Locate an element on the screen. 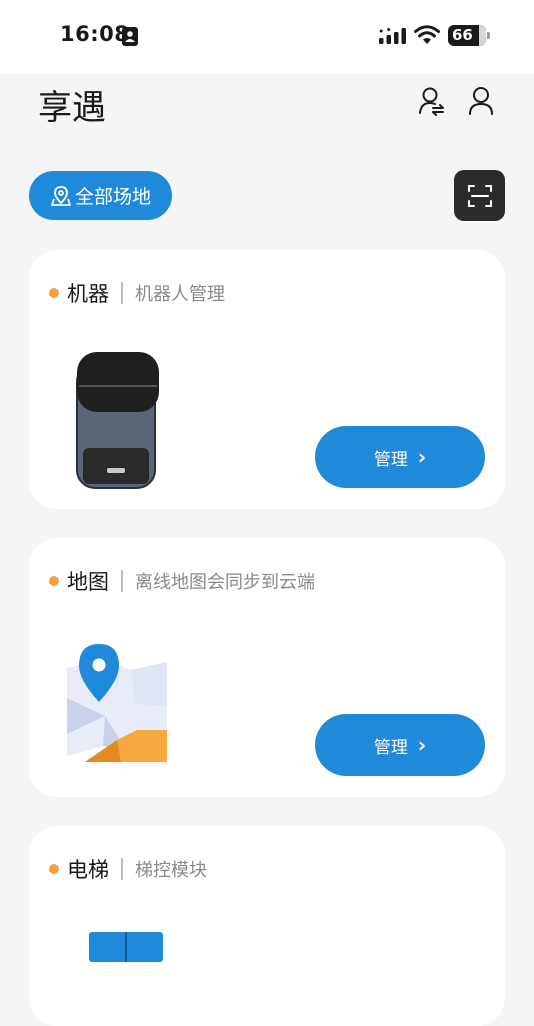  user-switch-icon is located at coordinates (432, 101).